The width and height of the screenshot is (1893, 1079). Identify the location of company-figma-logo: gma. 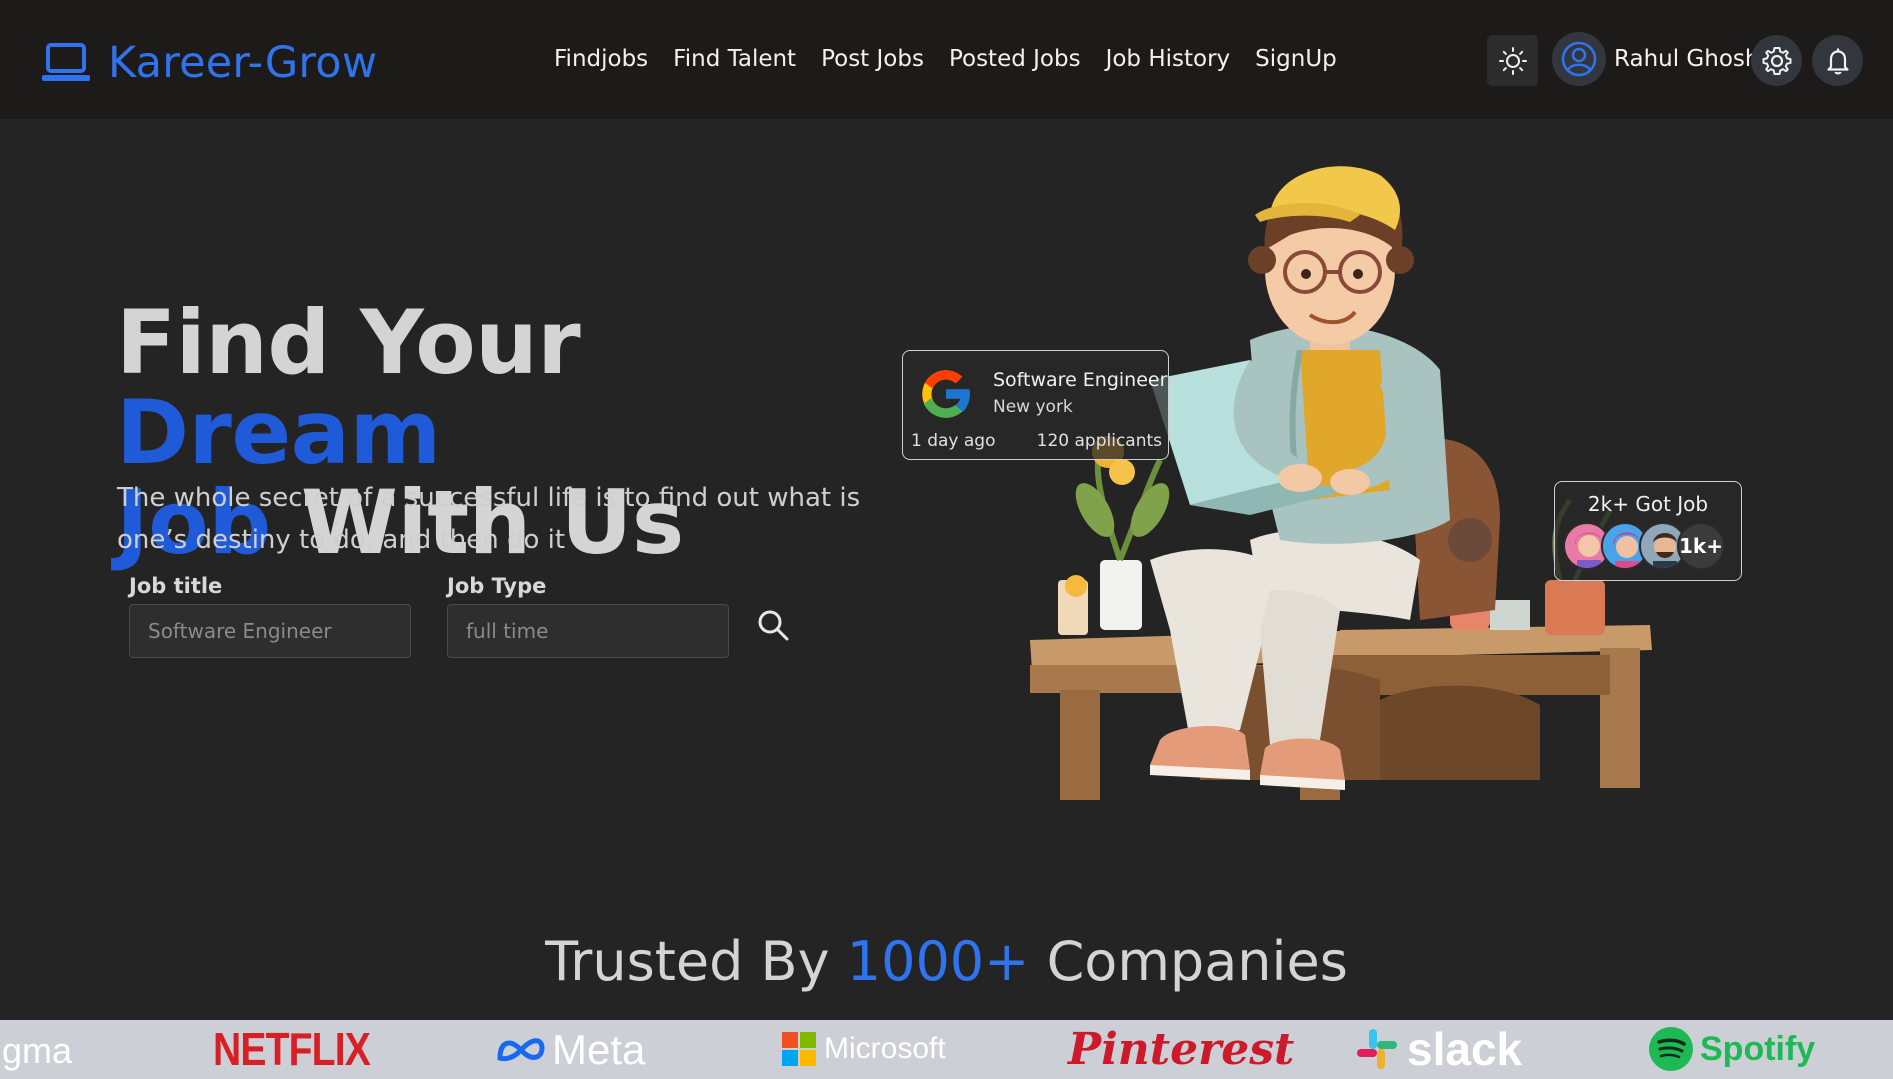
(37, 1050).